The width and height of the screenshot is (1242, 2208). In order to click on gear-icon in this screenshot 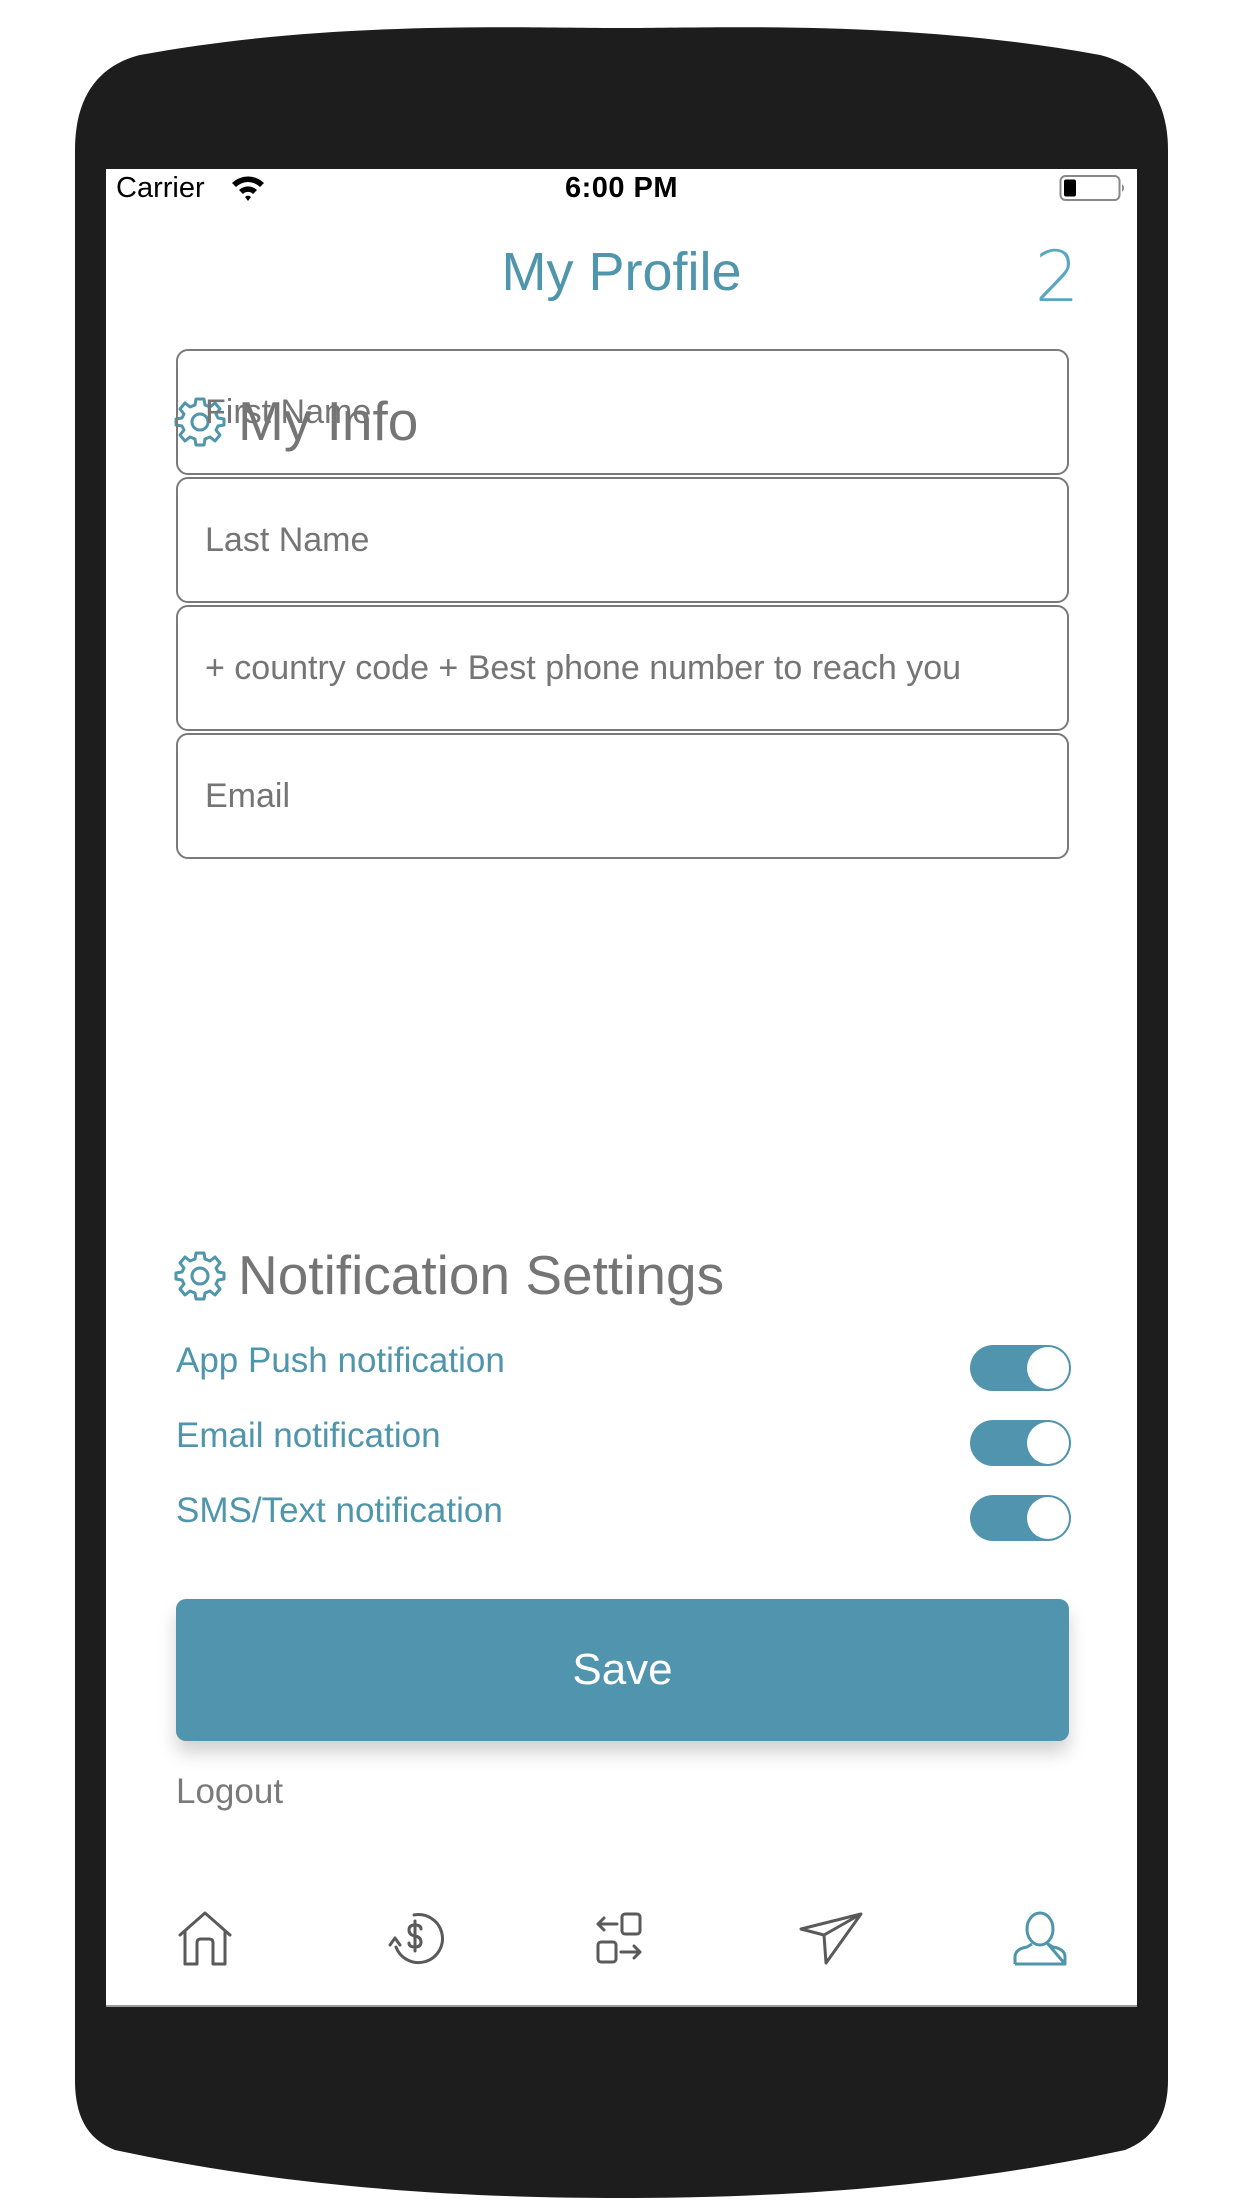, I will do `click(200, 1276)`.